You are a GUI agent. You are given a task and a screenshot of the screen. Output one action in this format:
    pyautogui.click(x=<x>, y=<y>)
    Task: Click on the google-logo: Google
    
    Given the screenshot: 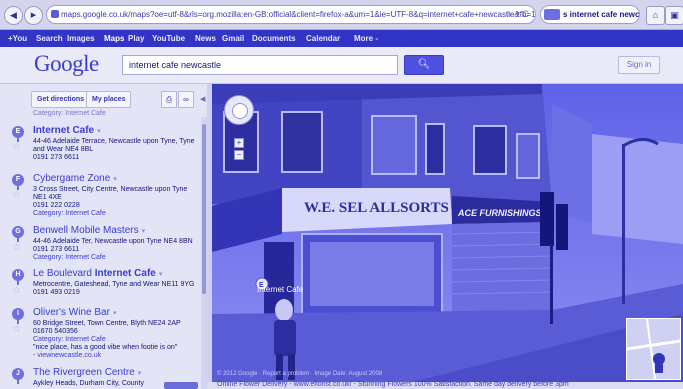 What is the action you would take?
    pyautogui.click(x=66, y=64)
    